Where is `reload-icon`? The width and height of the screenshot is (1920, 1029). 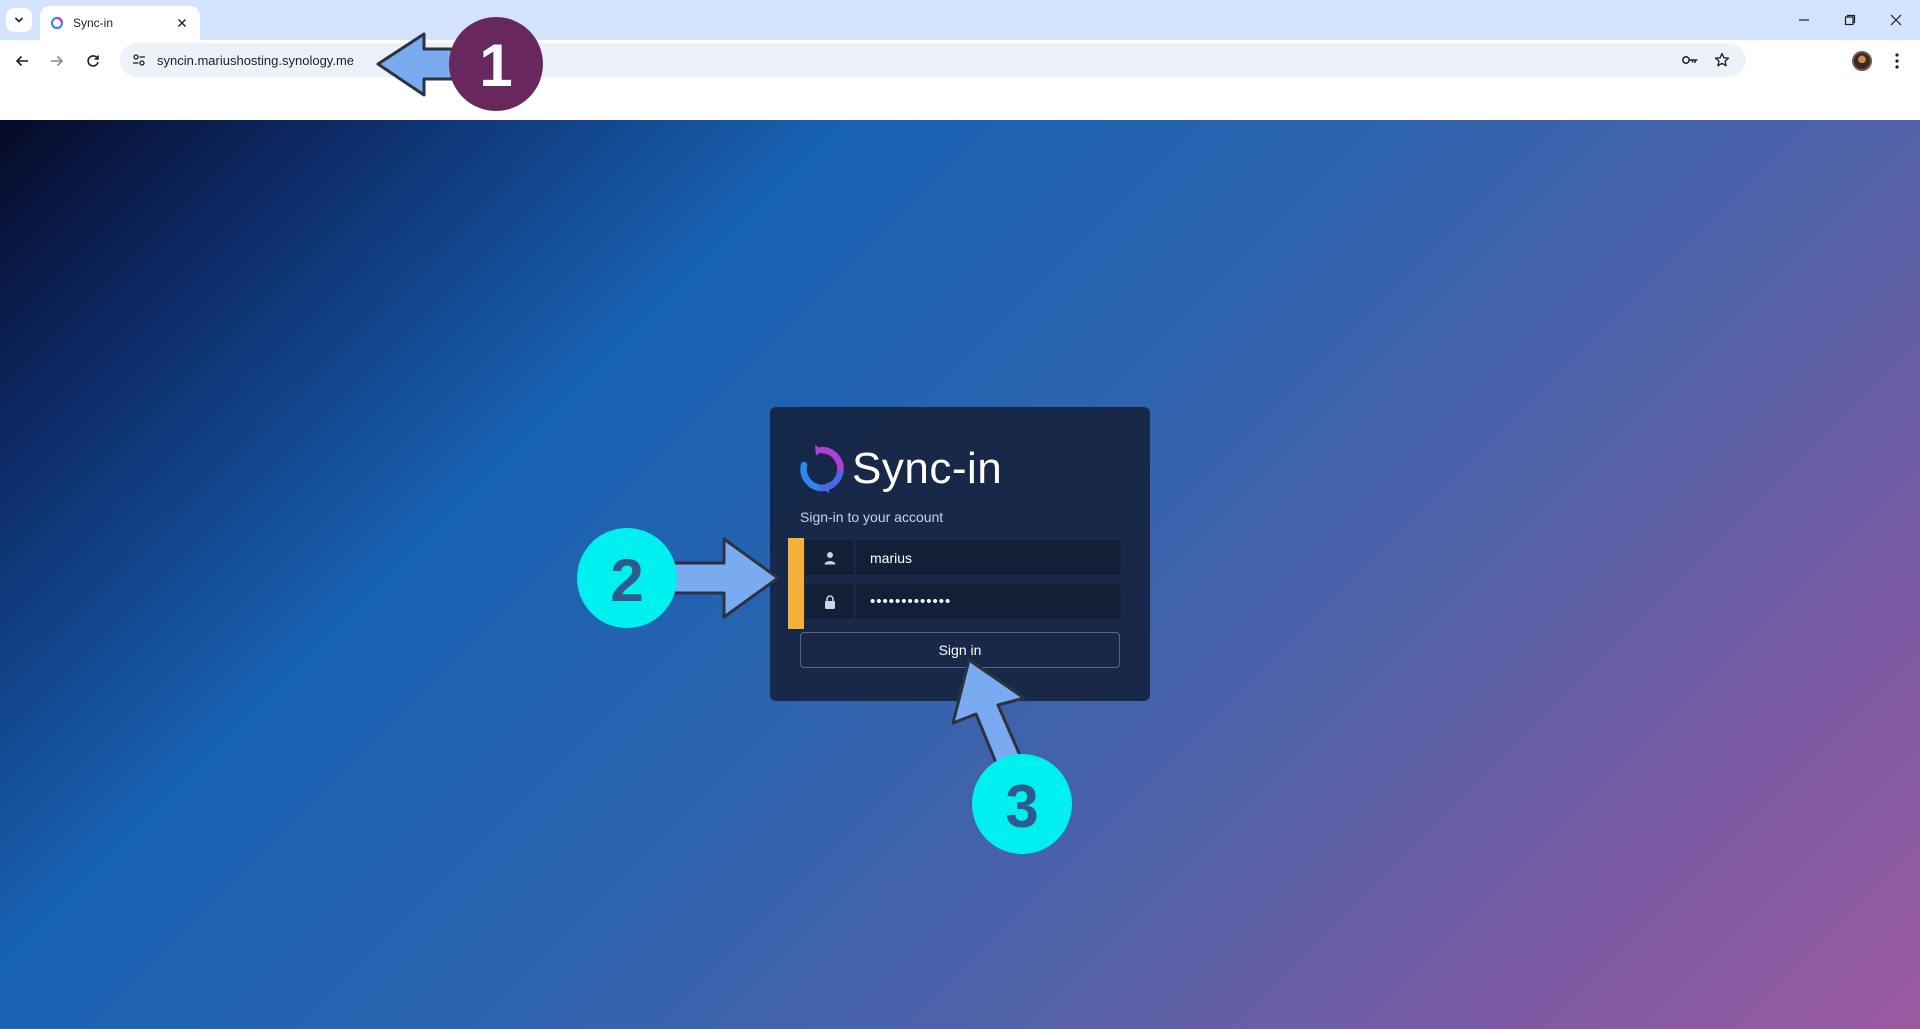 reload-icon is located at coordinates (93, 61).